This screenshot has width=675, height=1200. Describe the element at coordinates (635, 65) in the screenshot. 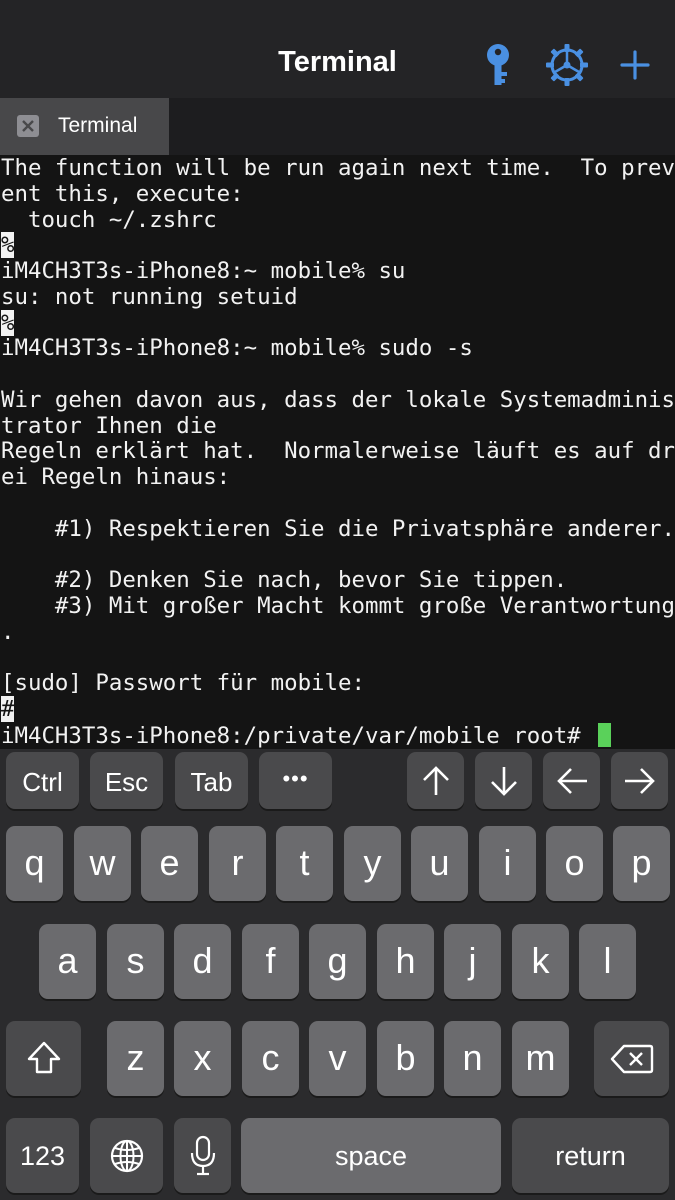

I see `plus-icon` at that location.